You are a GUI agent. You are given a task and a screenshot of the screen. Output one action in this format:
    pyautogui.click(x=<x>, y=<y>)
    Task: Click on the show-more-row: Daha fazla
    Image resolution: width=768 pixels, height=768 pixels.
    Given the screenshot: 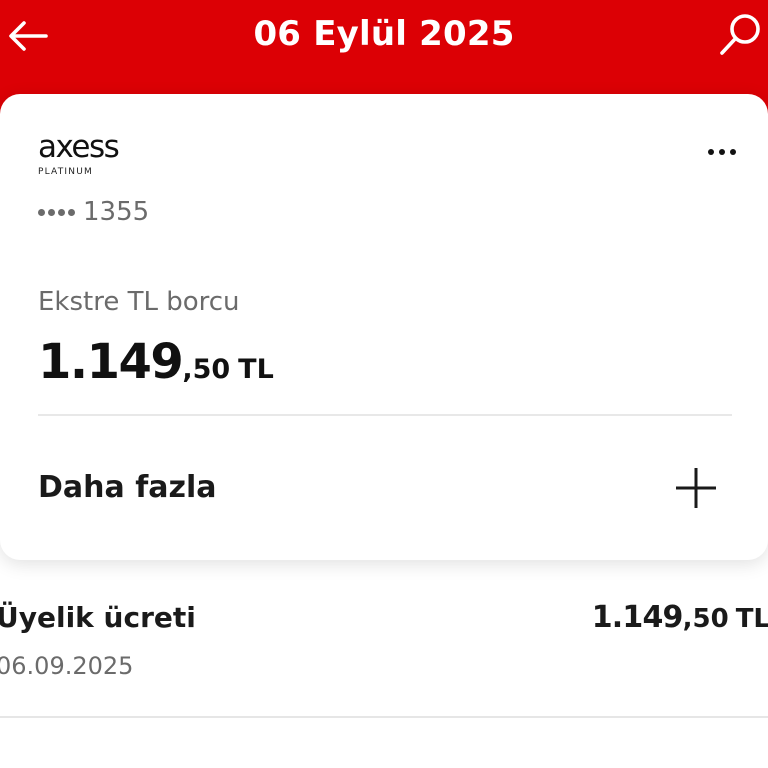 What is the action you would take?
    pyautogui.click(x=384, y=489)
    